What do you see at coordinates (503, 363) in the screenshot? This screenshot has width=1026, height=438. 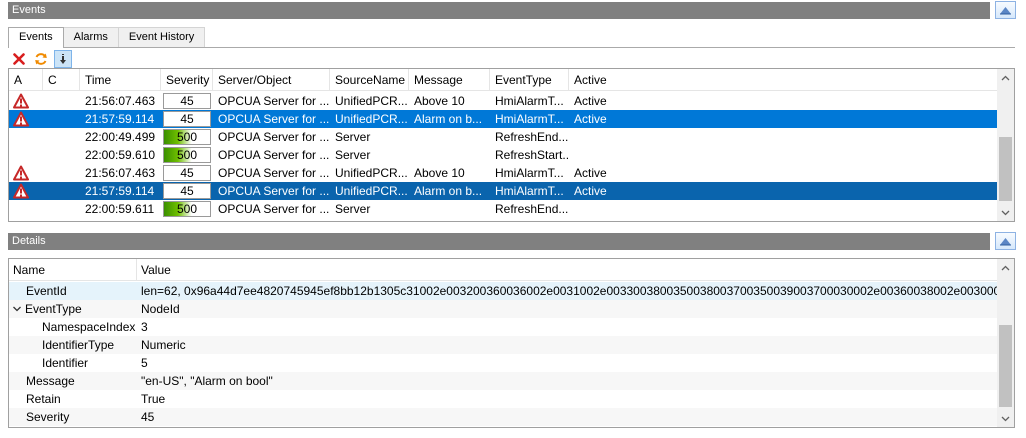 I see `detail-row: Identifier 5` at bounding box center [503, 363].